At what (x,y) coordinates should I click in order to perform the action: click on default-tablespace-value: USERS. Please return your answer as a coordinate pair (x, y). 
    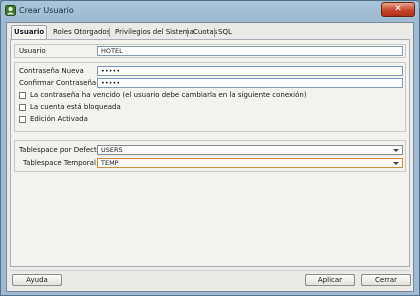
    Looking at the image, I should click on (112, 150).